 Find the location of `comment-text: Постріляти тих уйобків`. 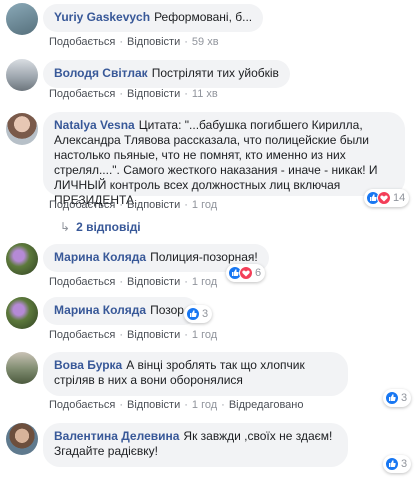

comment-text: Постріляти тих уйобків is located at coordinates (215, 73).